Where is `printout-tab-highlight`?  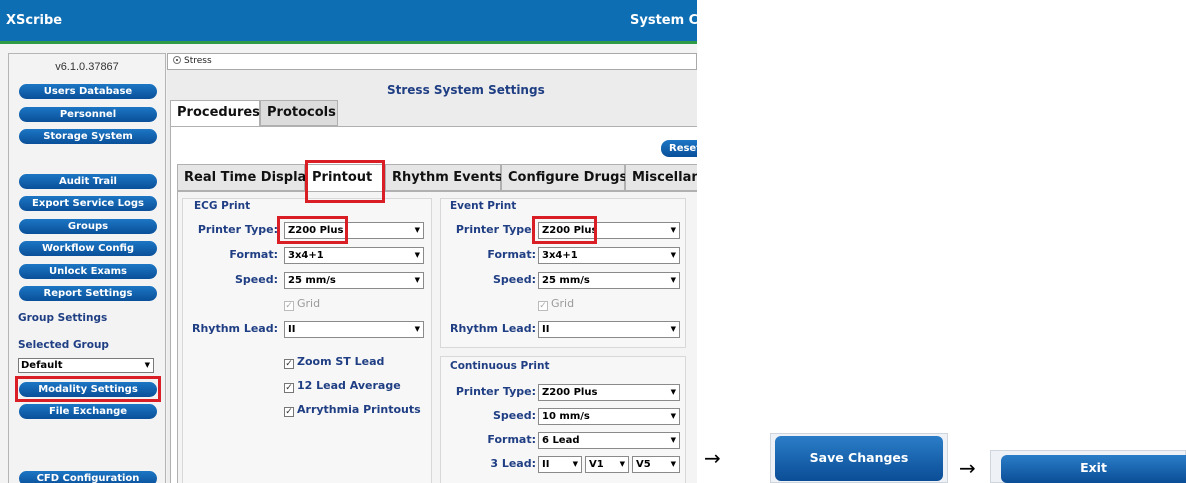 printout-tab-highlight is located at coordinates (345, 181).